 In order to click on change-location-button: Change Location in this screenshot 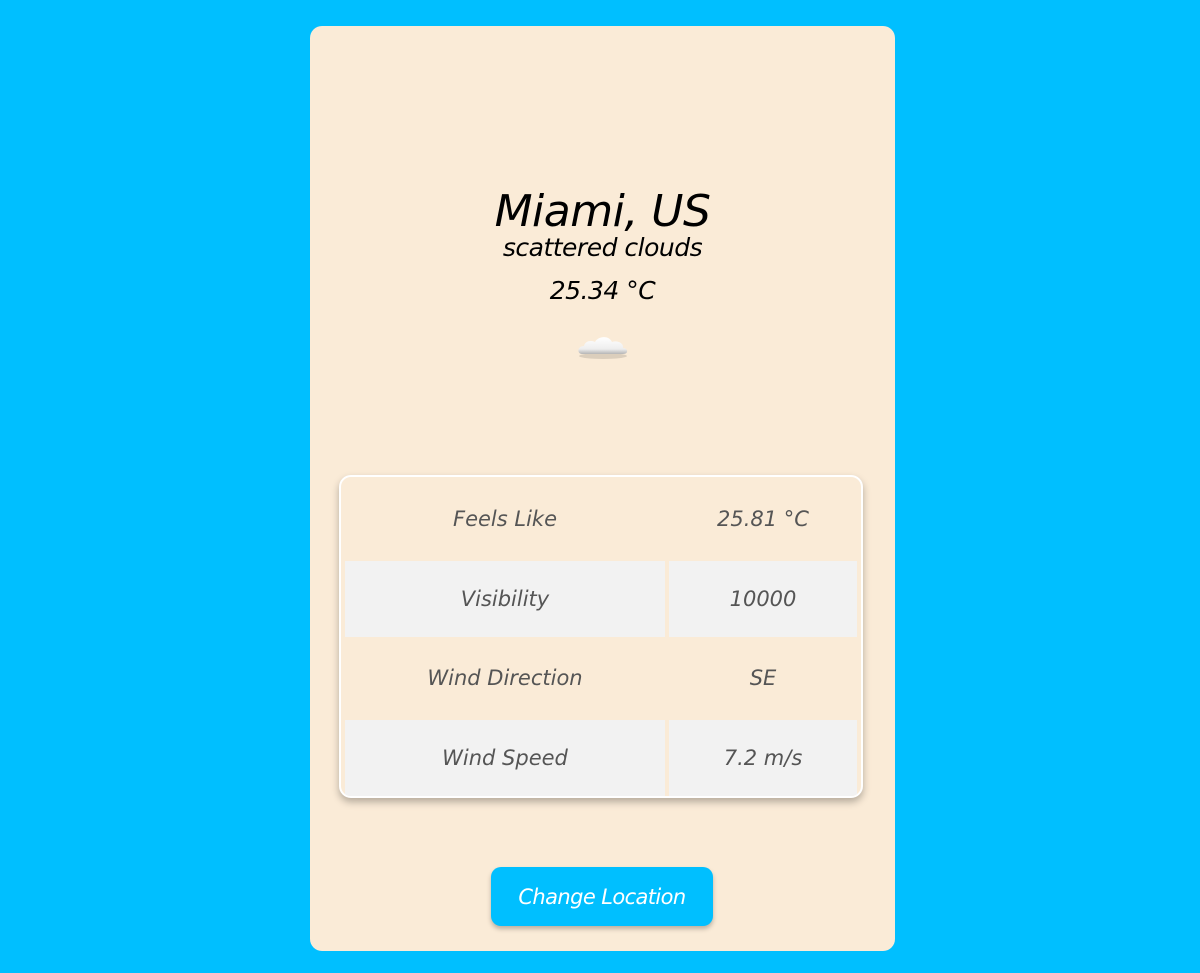, I will do `click(602, 896)`.